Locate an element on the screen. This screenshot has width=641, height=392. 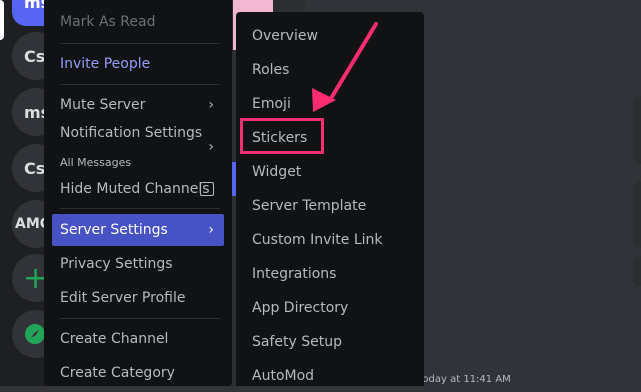
annotation-arrow-icon is located at coordinates (345, 67).